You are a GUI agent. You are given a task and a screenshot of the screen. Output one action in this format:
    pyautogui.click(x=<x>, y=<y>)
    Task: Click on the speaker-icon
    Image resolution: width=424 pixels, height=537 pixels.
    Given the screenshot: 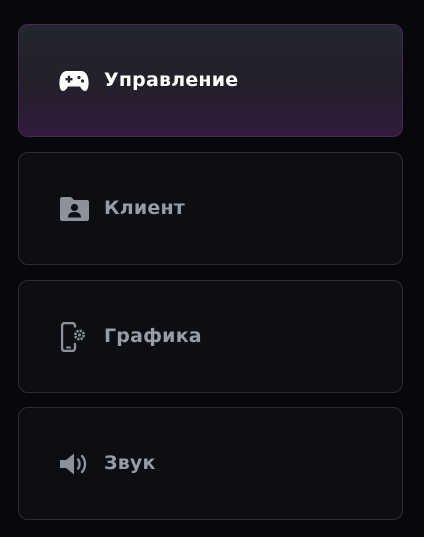 What is the action you would take?
    pyautogui.click(x=74, y=464)
    